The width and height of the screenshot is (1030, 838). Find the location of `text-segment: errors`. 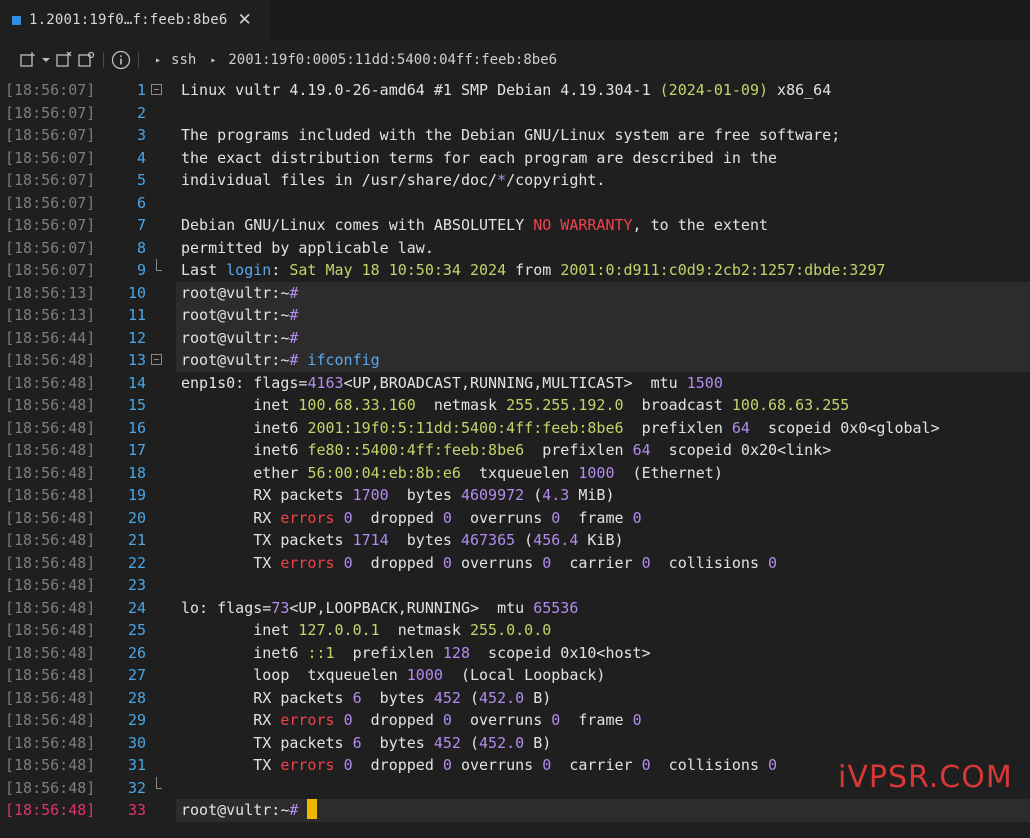

text-segment: errors is located at coordinates (307, 562).